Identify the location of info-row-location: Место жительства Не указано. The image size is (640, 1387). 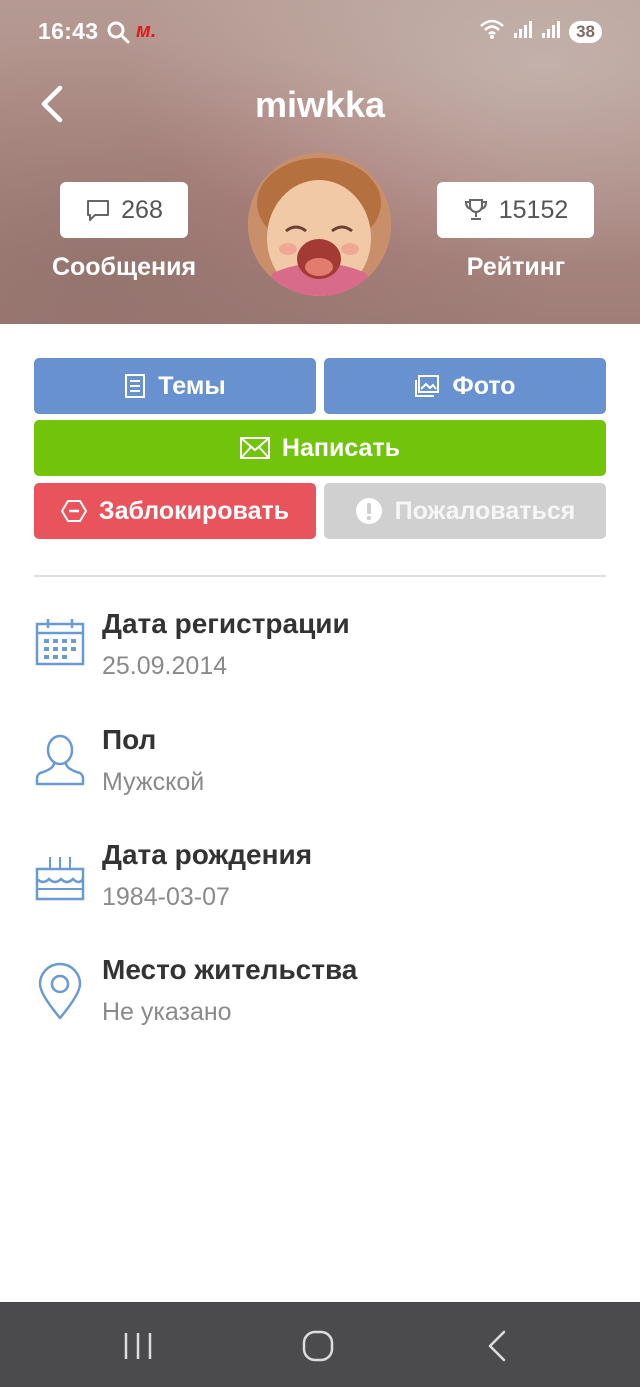
(320, 994).